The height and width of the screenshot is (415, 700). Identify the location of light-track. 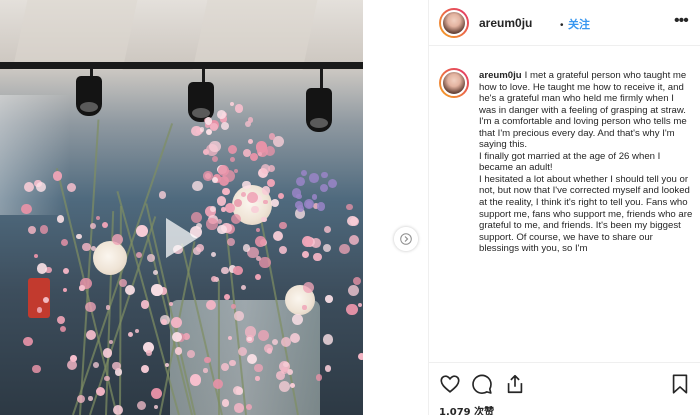
(181, 65).